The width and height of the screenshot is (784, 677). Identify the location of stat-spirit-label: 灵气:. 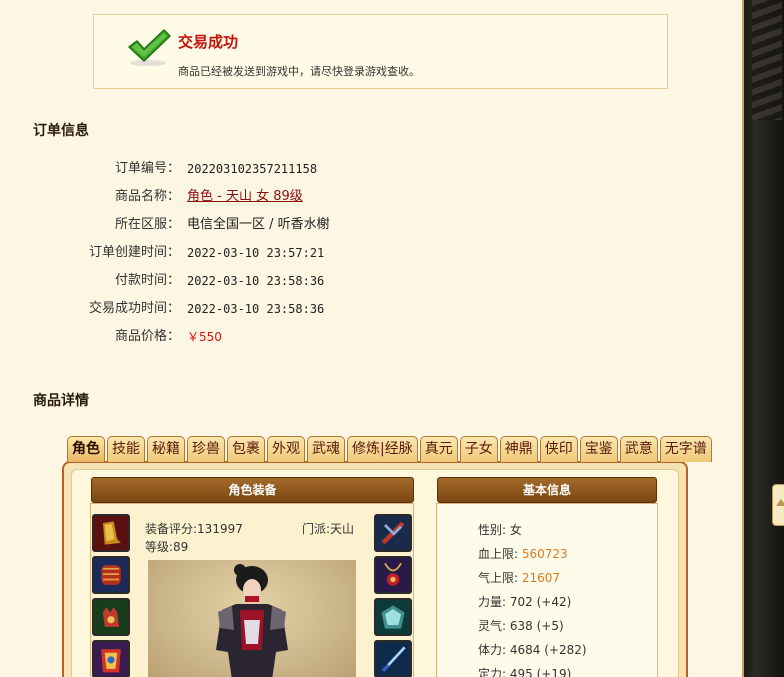
(494, 626).